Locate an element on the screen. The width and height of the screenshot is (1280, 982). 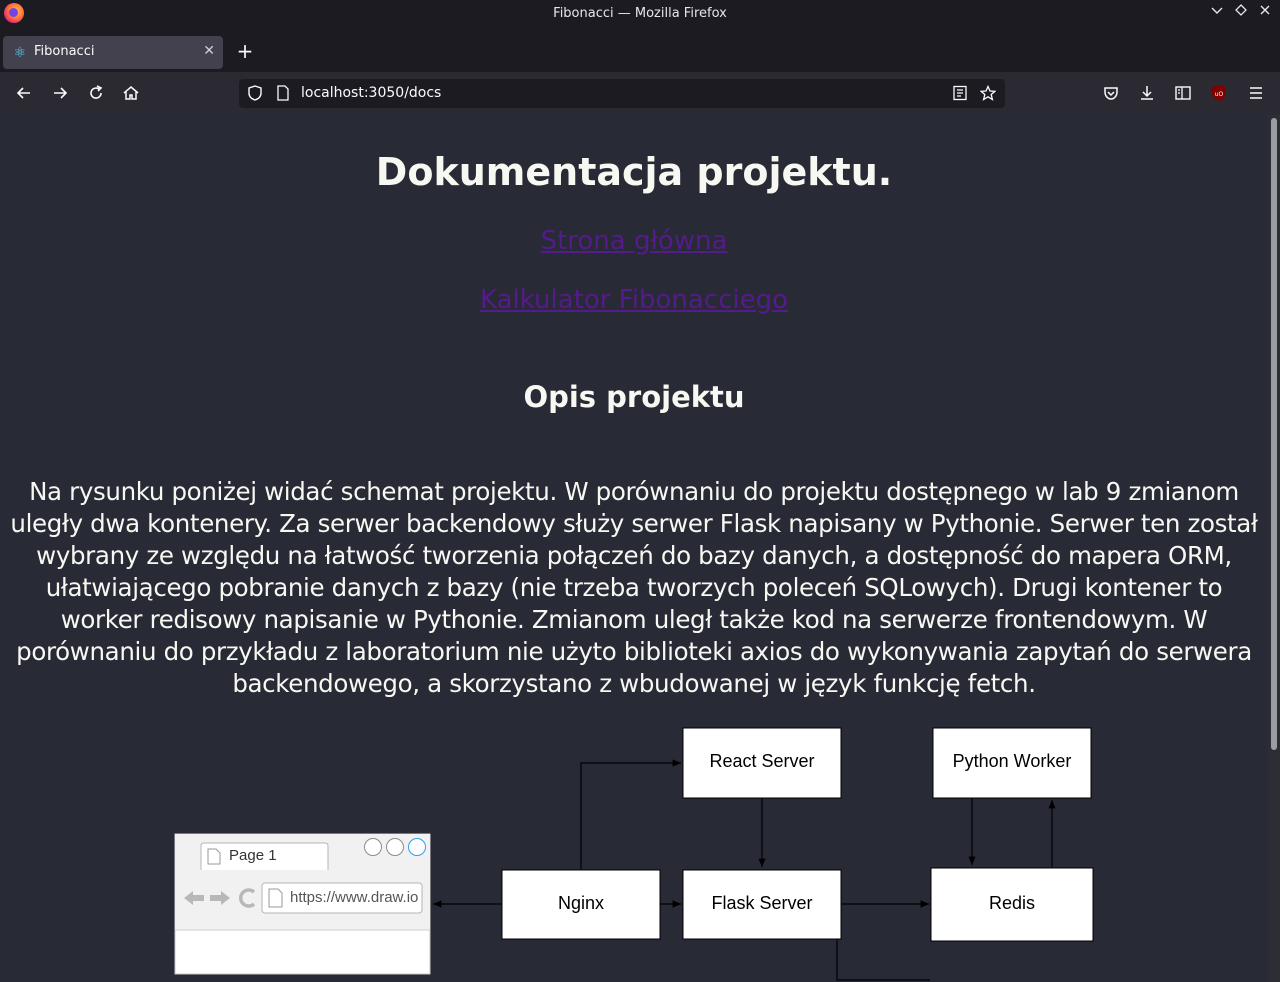
nav-link-calculator-wrapper: Kalkulator Fibonacciego is located at coordinates (634, 300).